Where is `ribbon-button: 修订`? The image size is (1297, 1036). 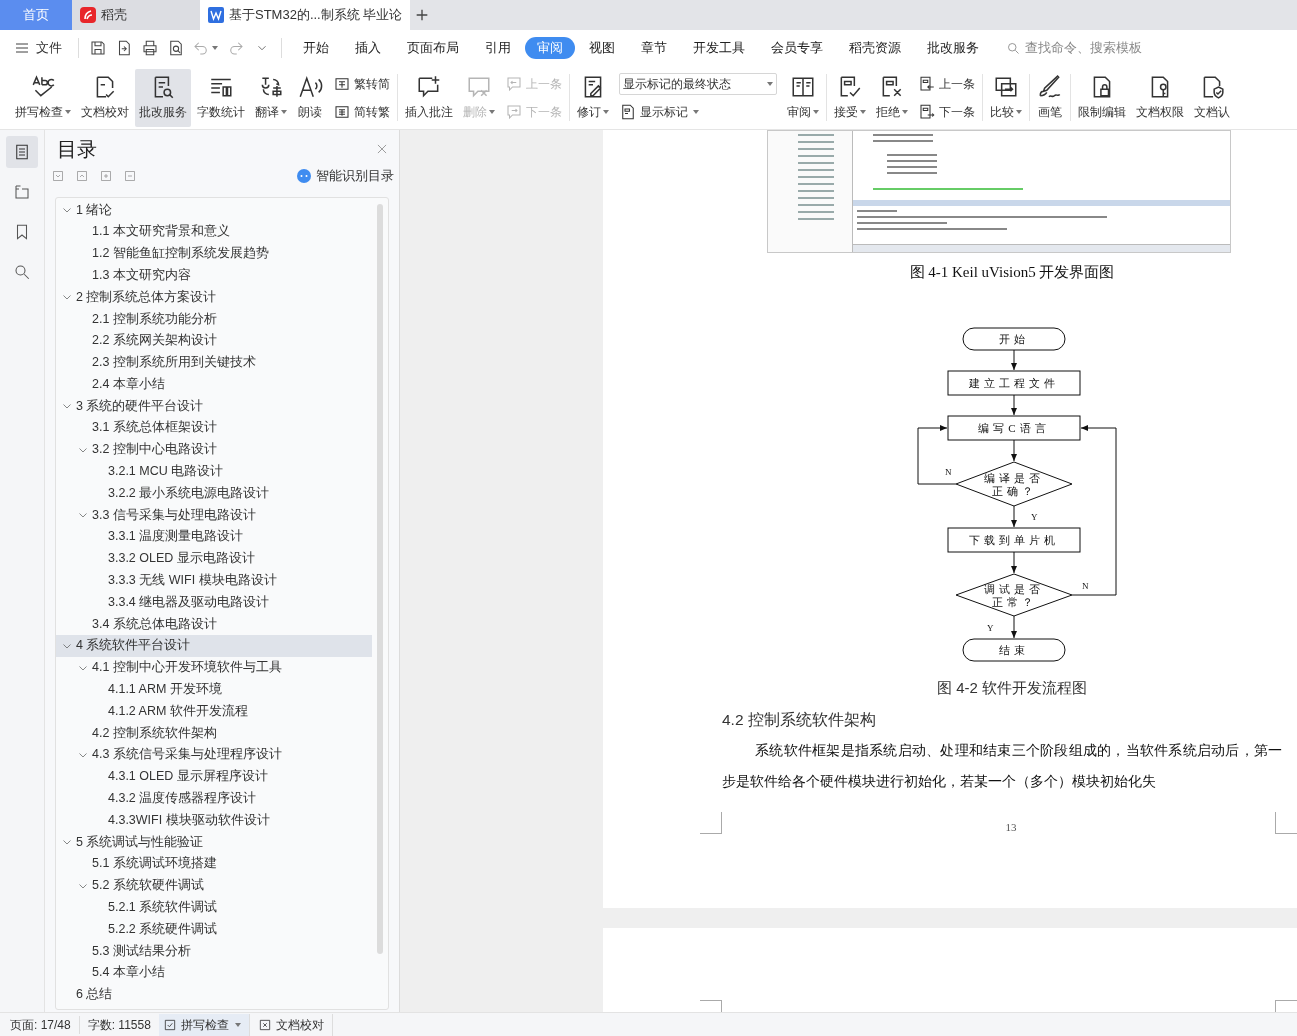 ribbon-button: 修订 is located at coordinates (593, 97).